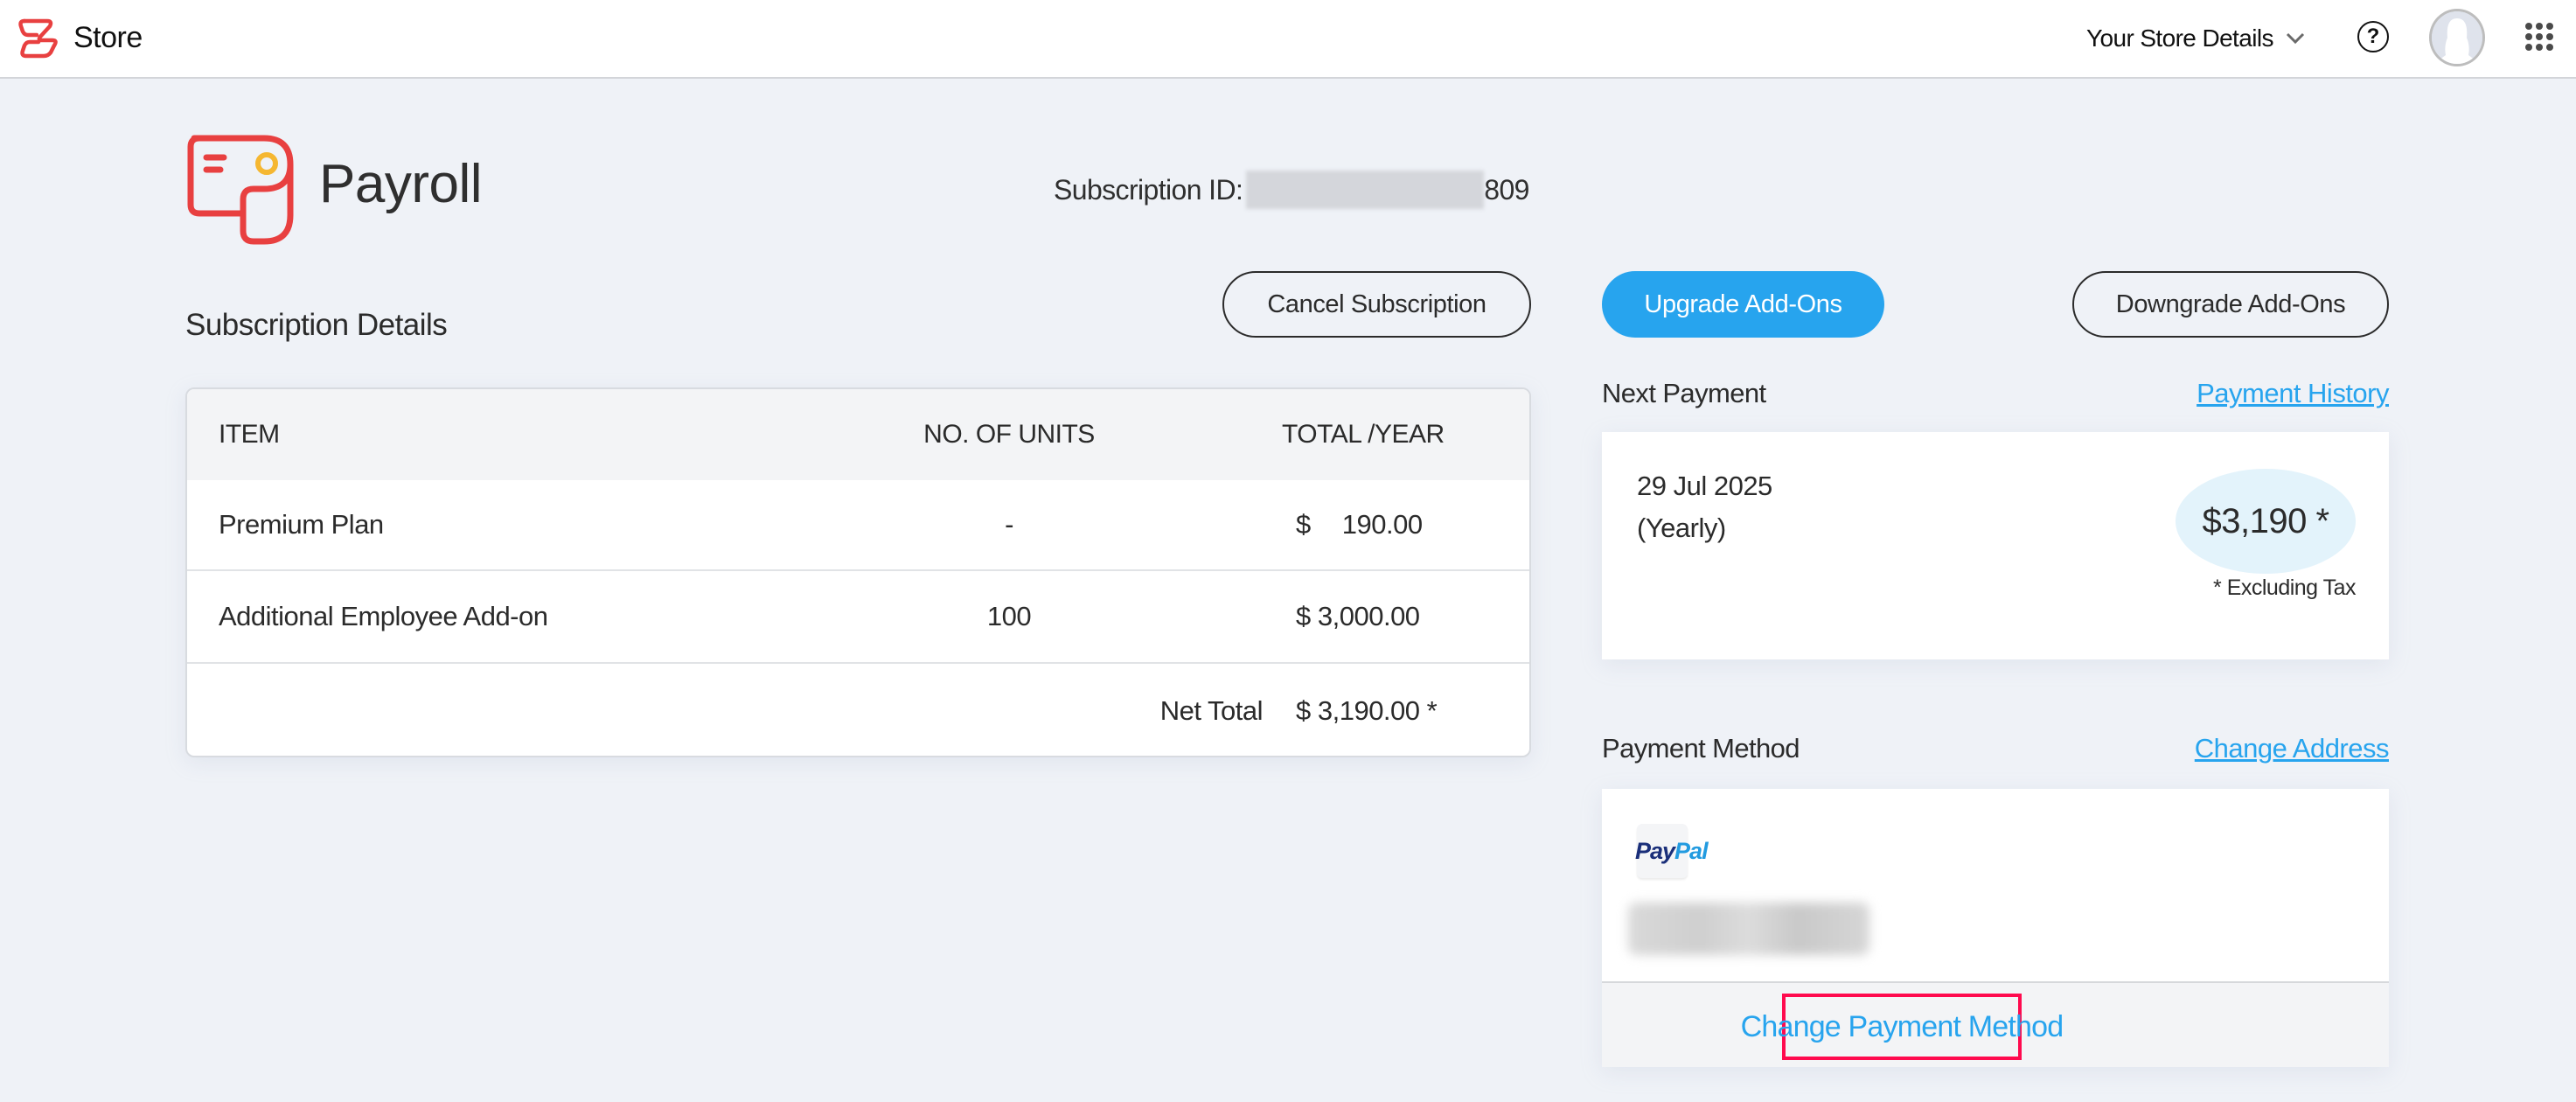 The width and height of the screenshot is (2576, 1102). I want to click on chevron-down-icon, so click(2295, 38).